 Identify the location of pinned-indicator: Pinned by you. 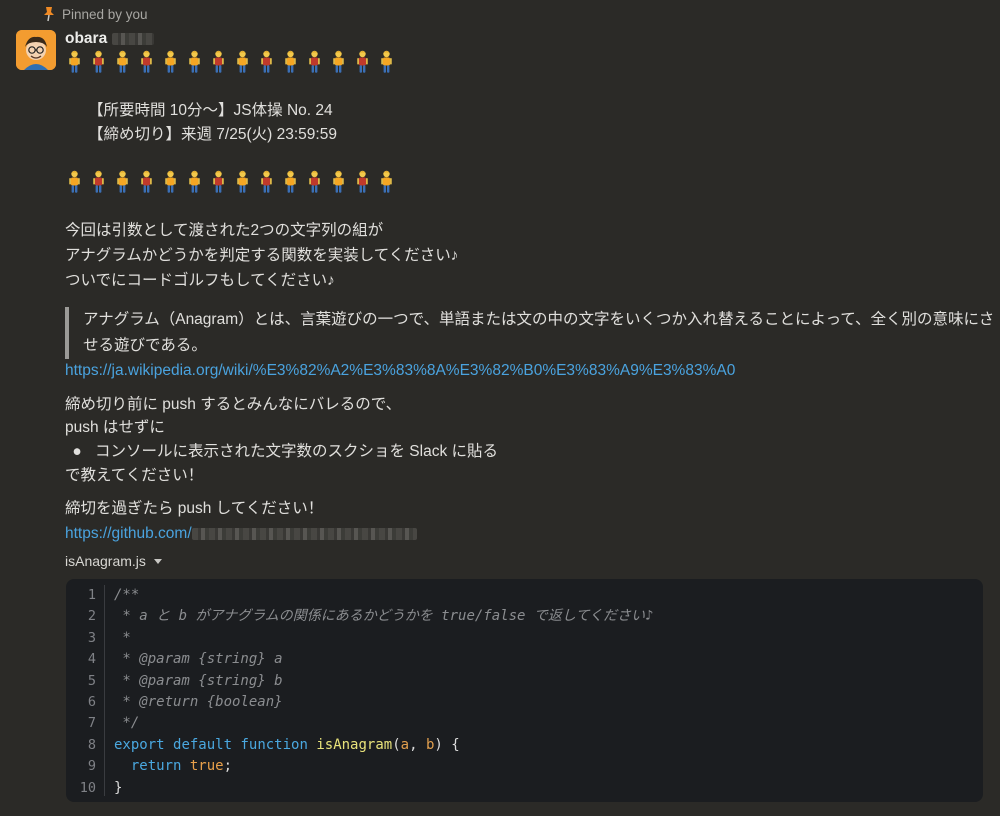
(95, 14).